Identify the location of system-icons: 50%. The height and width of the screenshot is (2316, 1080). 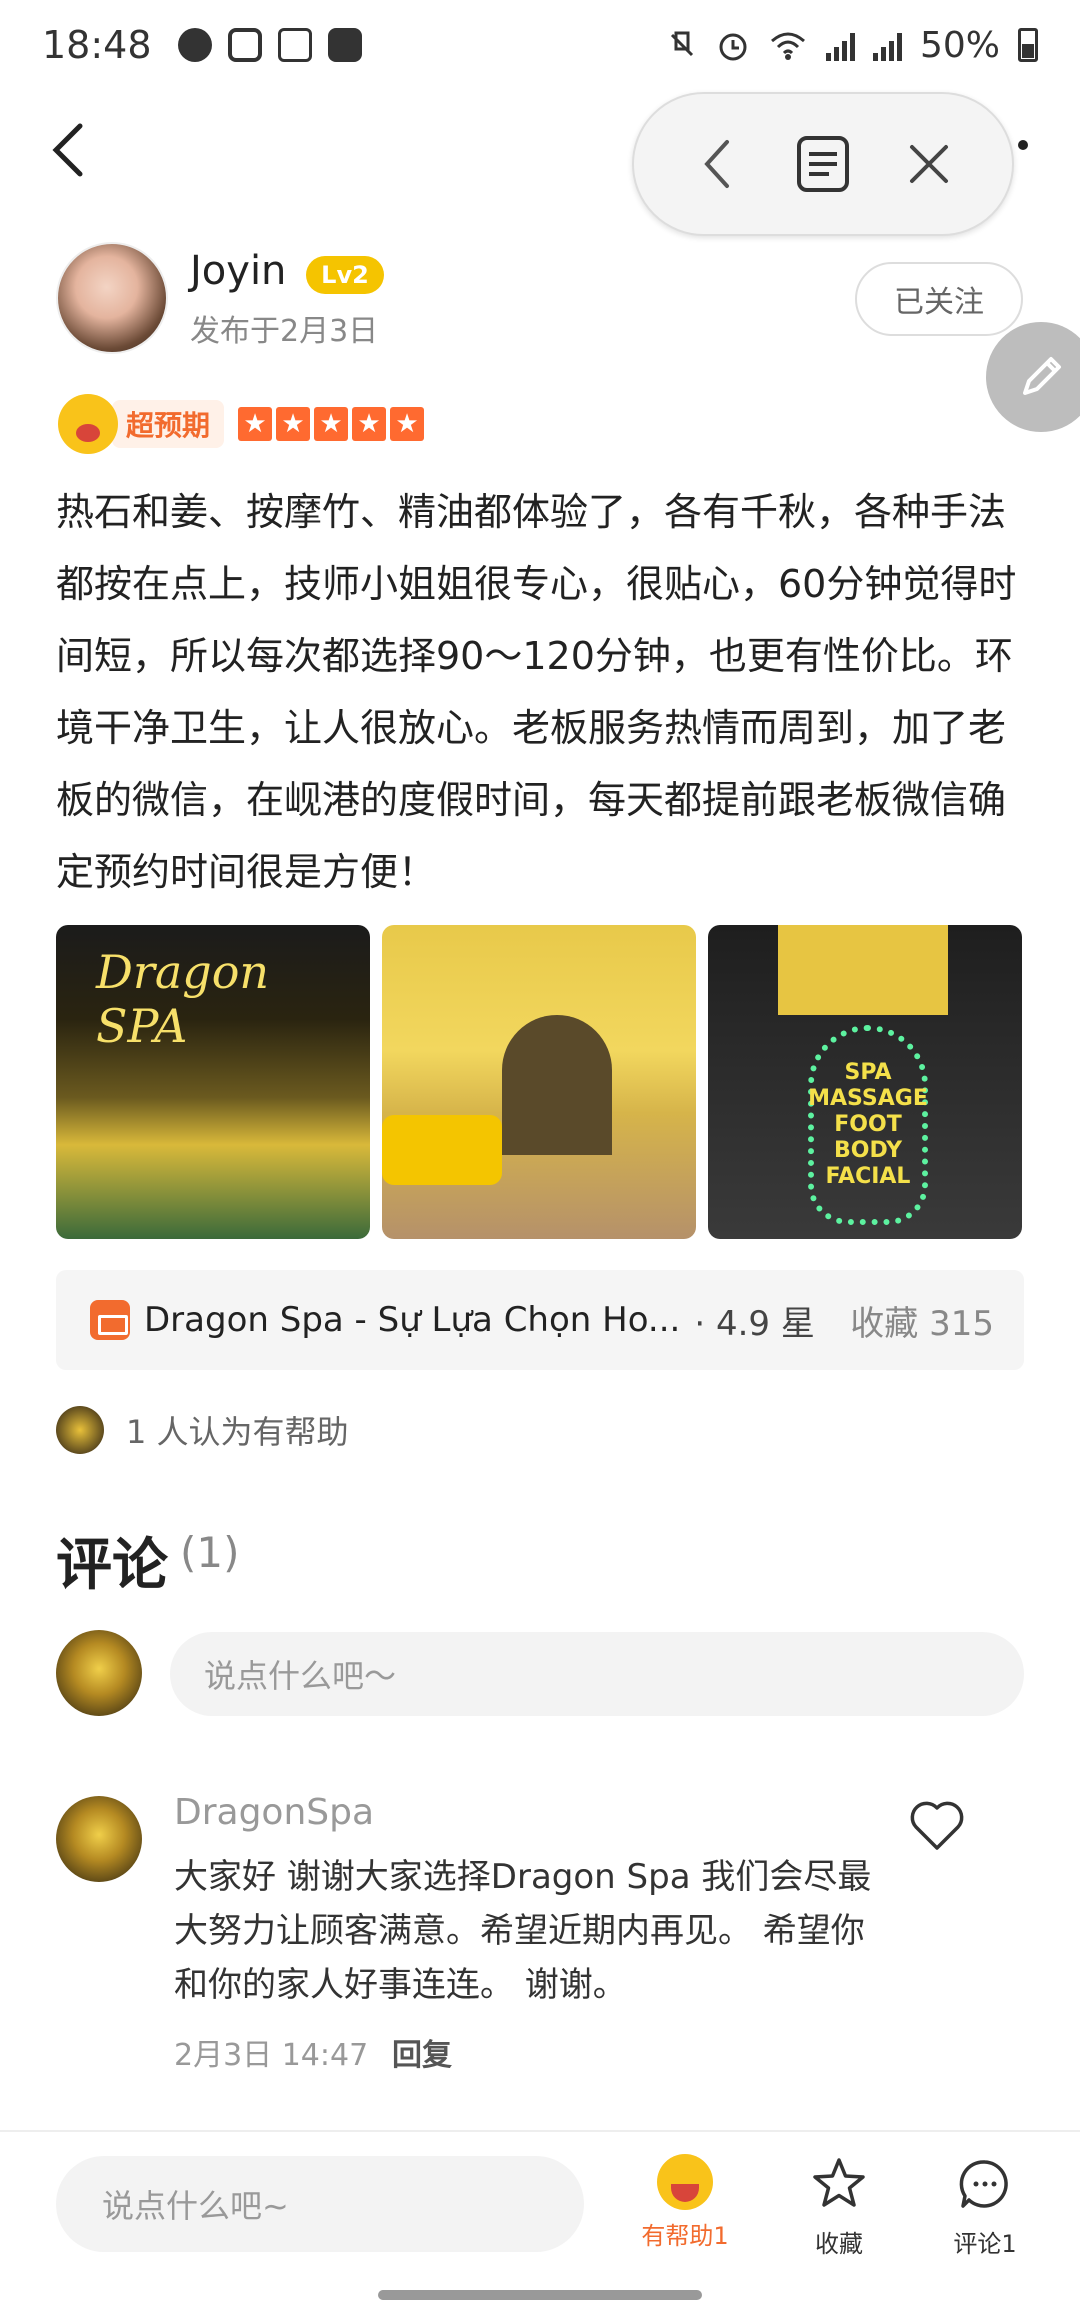
(852, 45).